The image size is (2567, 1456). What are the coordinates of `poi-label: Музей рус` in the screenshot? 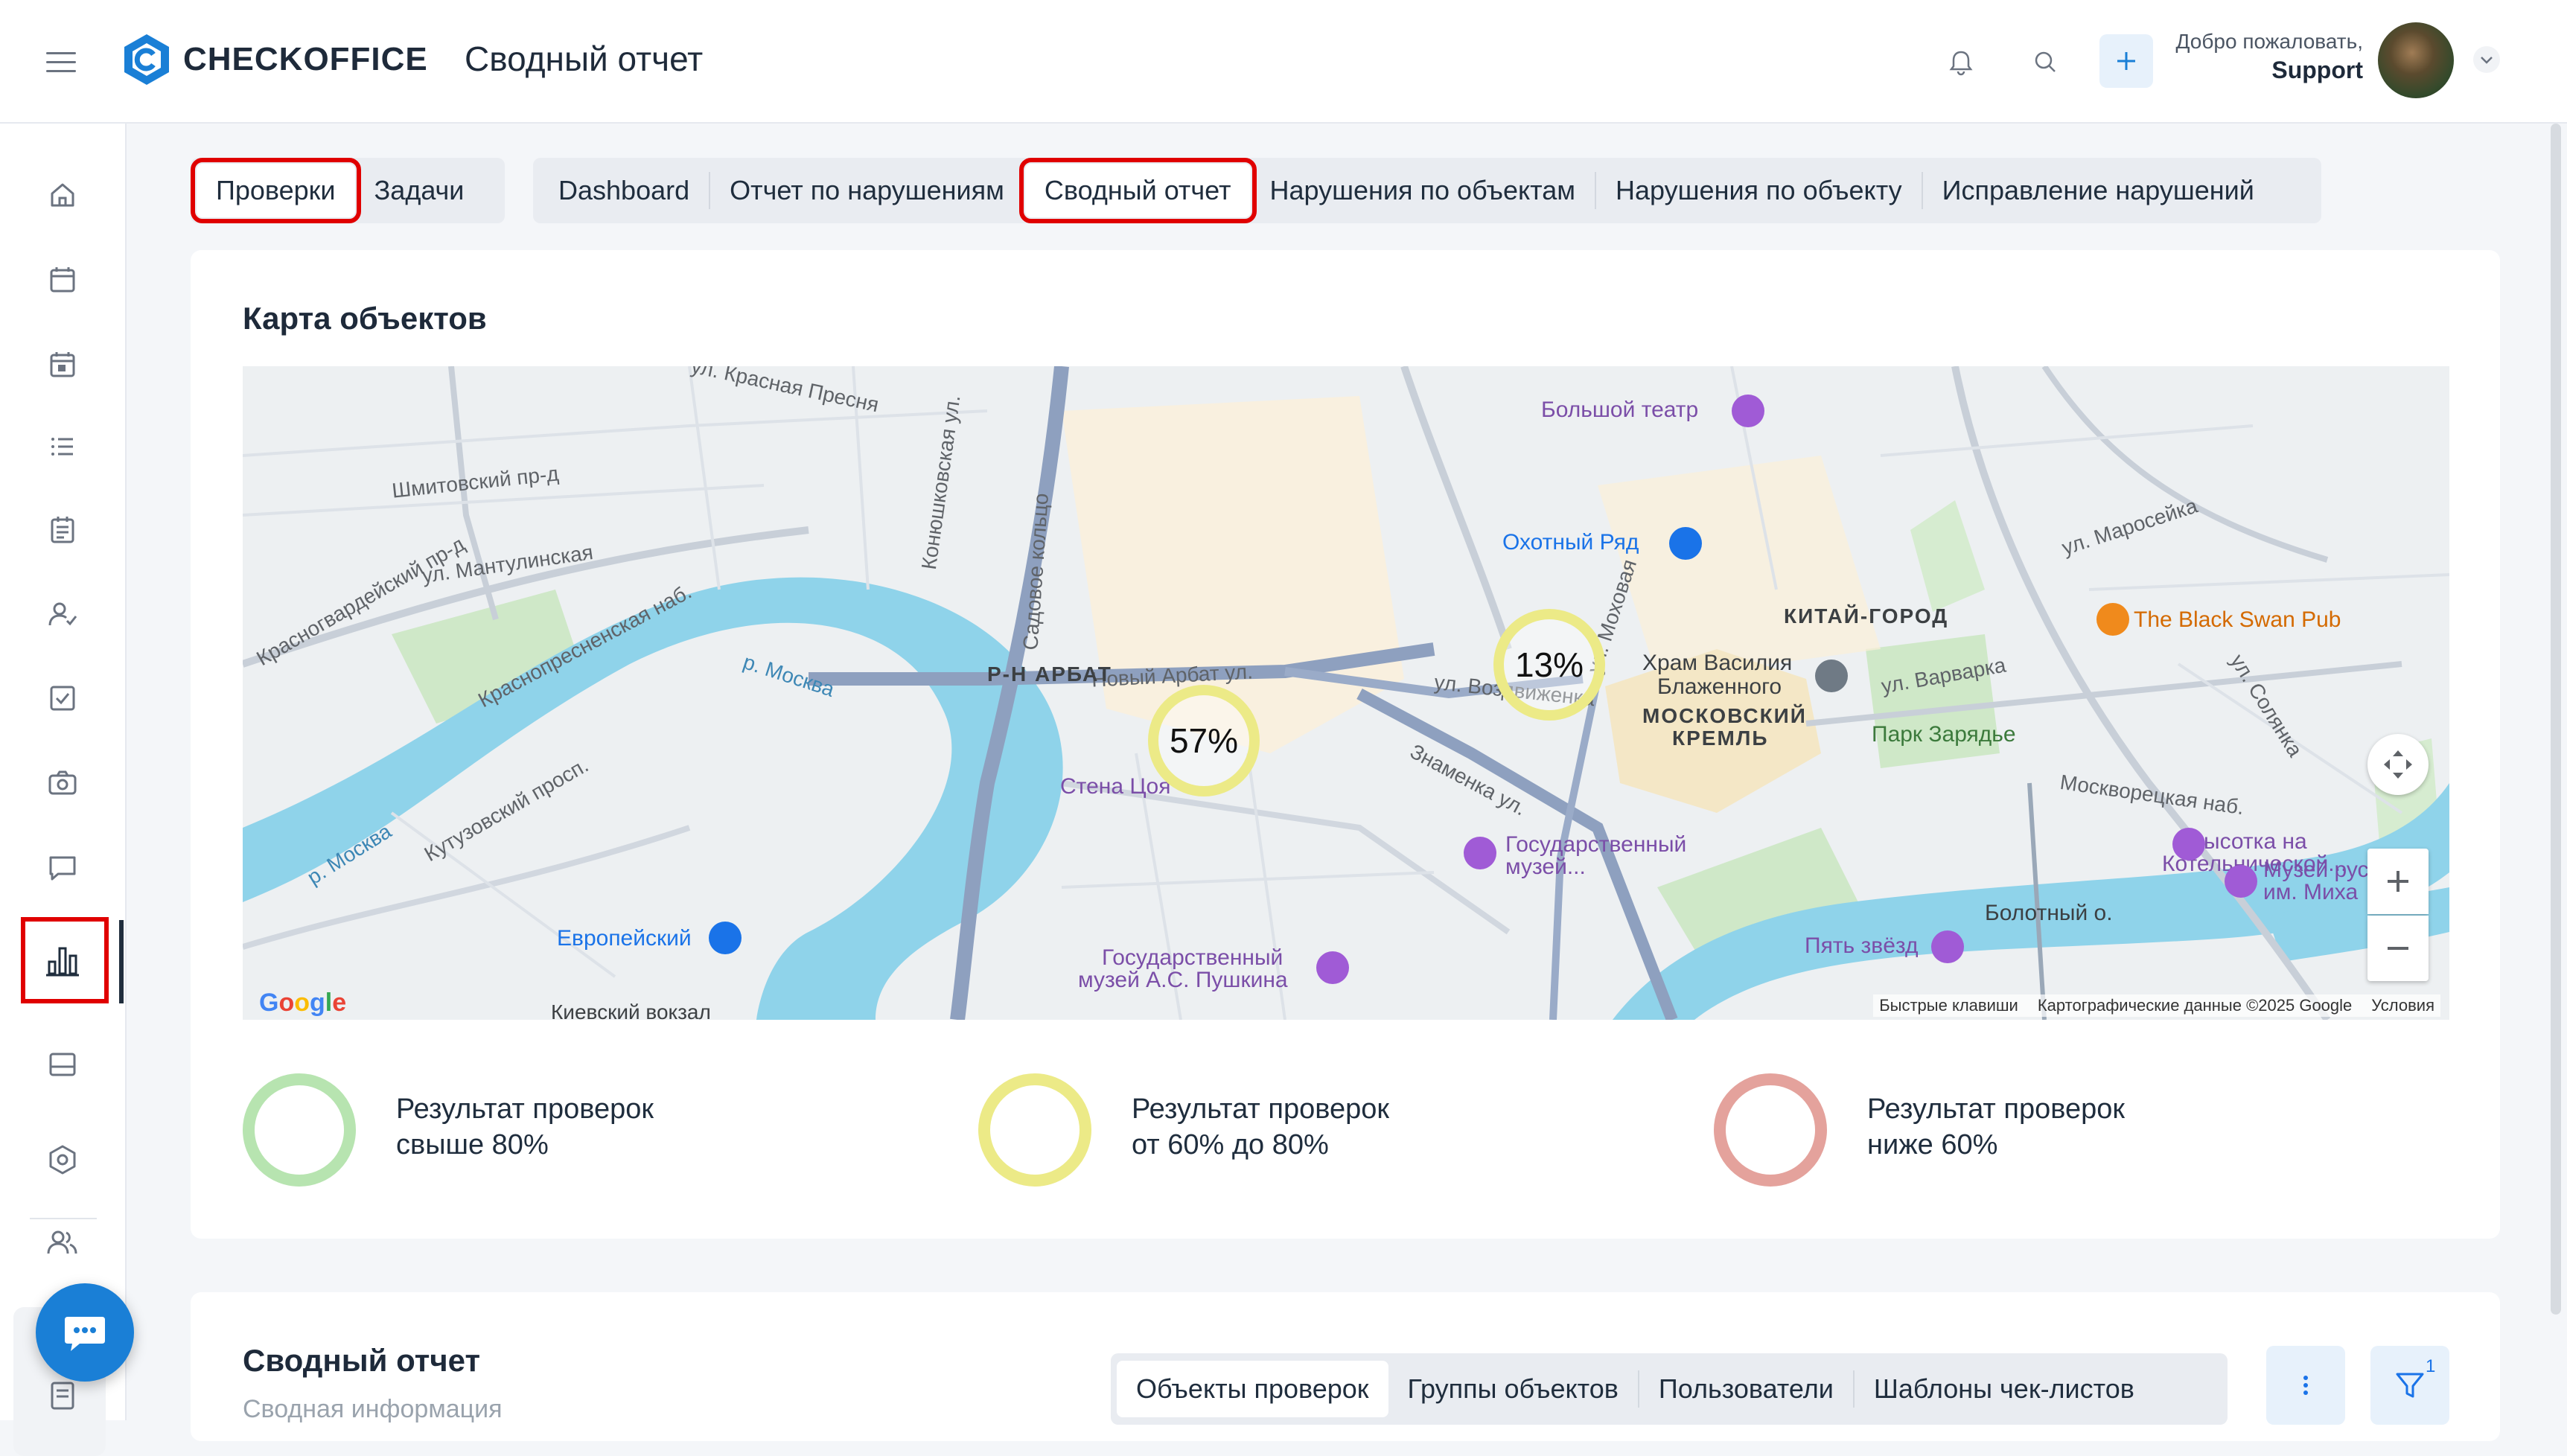 It's located at (2316, 870).